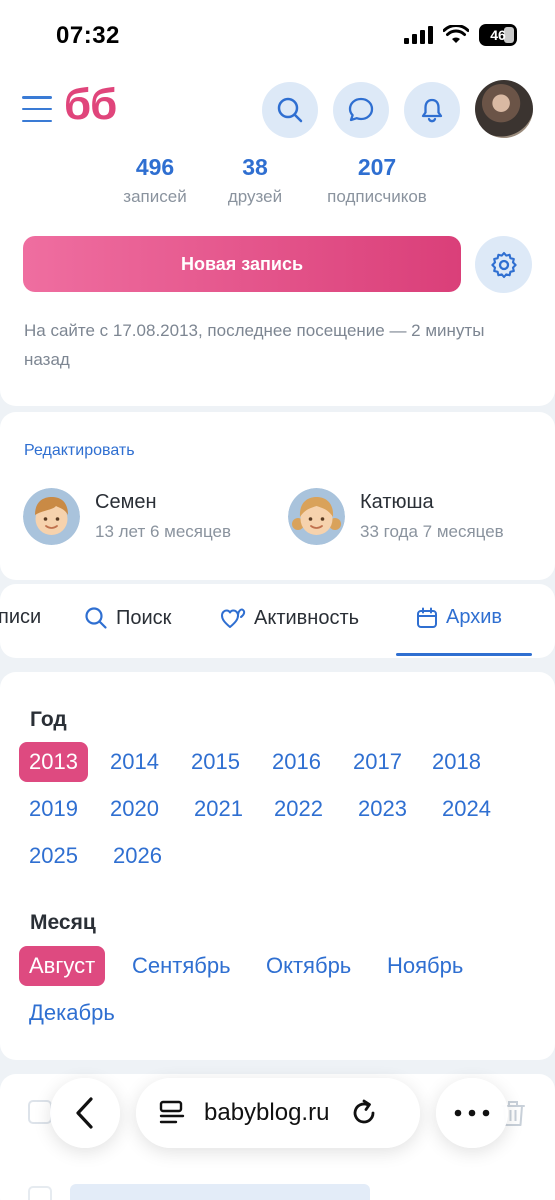  I want to click on search-button, so click(290, 110).